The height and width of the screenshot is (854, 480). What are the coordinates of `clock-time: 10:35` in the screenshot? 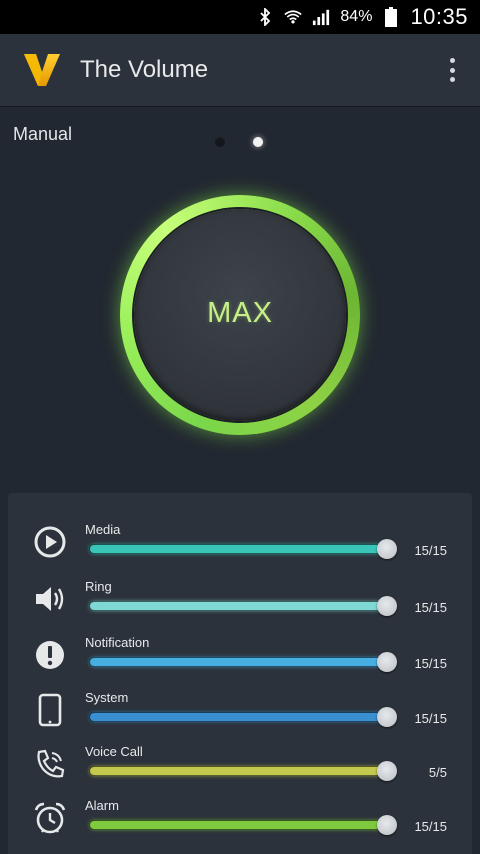 It's located at (439, 16).